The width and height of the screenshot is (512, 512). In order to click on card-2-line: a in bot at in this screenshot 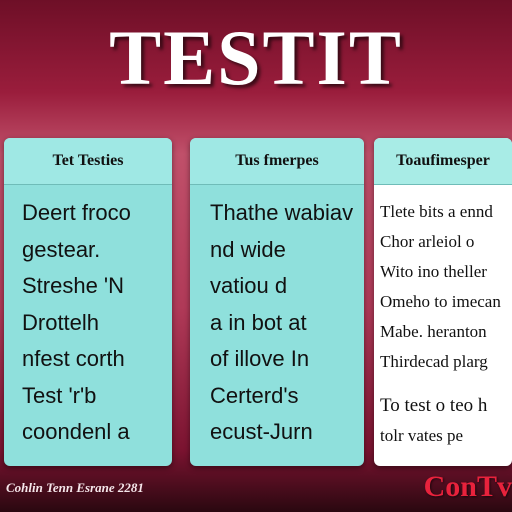, I will do `click(258, 322)`.